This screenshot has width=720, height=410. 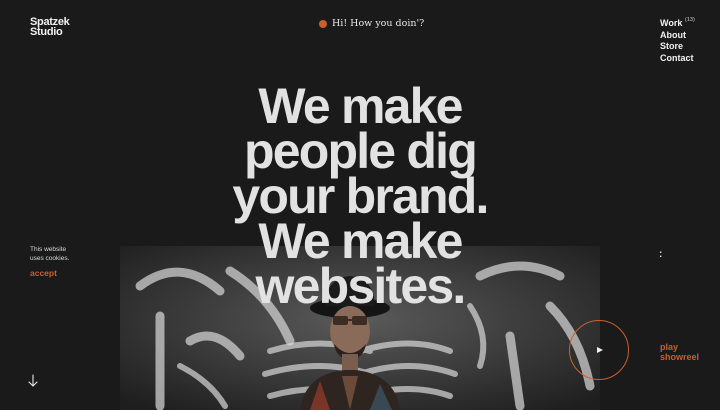 I want to click on greeting-text: Hi! How you doin'?, so click(x=378, y=23).